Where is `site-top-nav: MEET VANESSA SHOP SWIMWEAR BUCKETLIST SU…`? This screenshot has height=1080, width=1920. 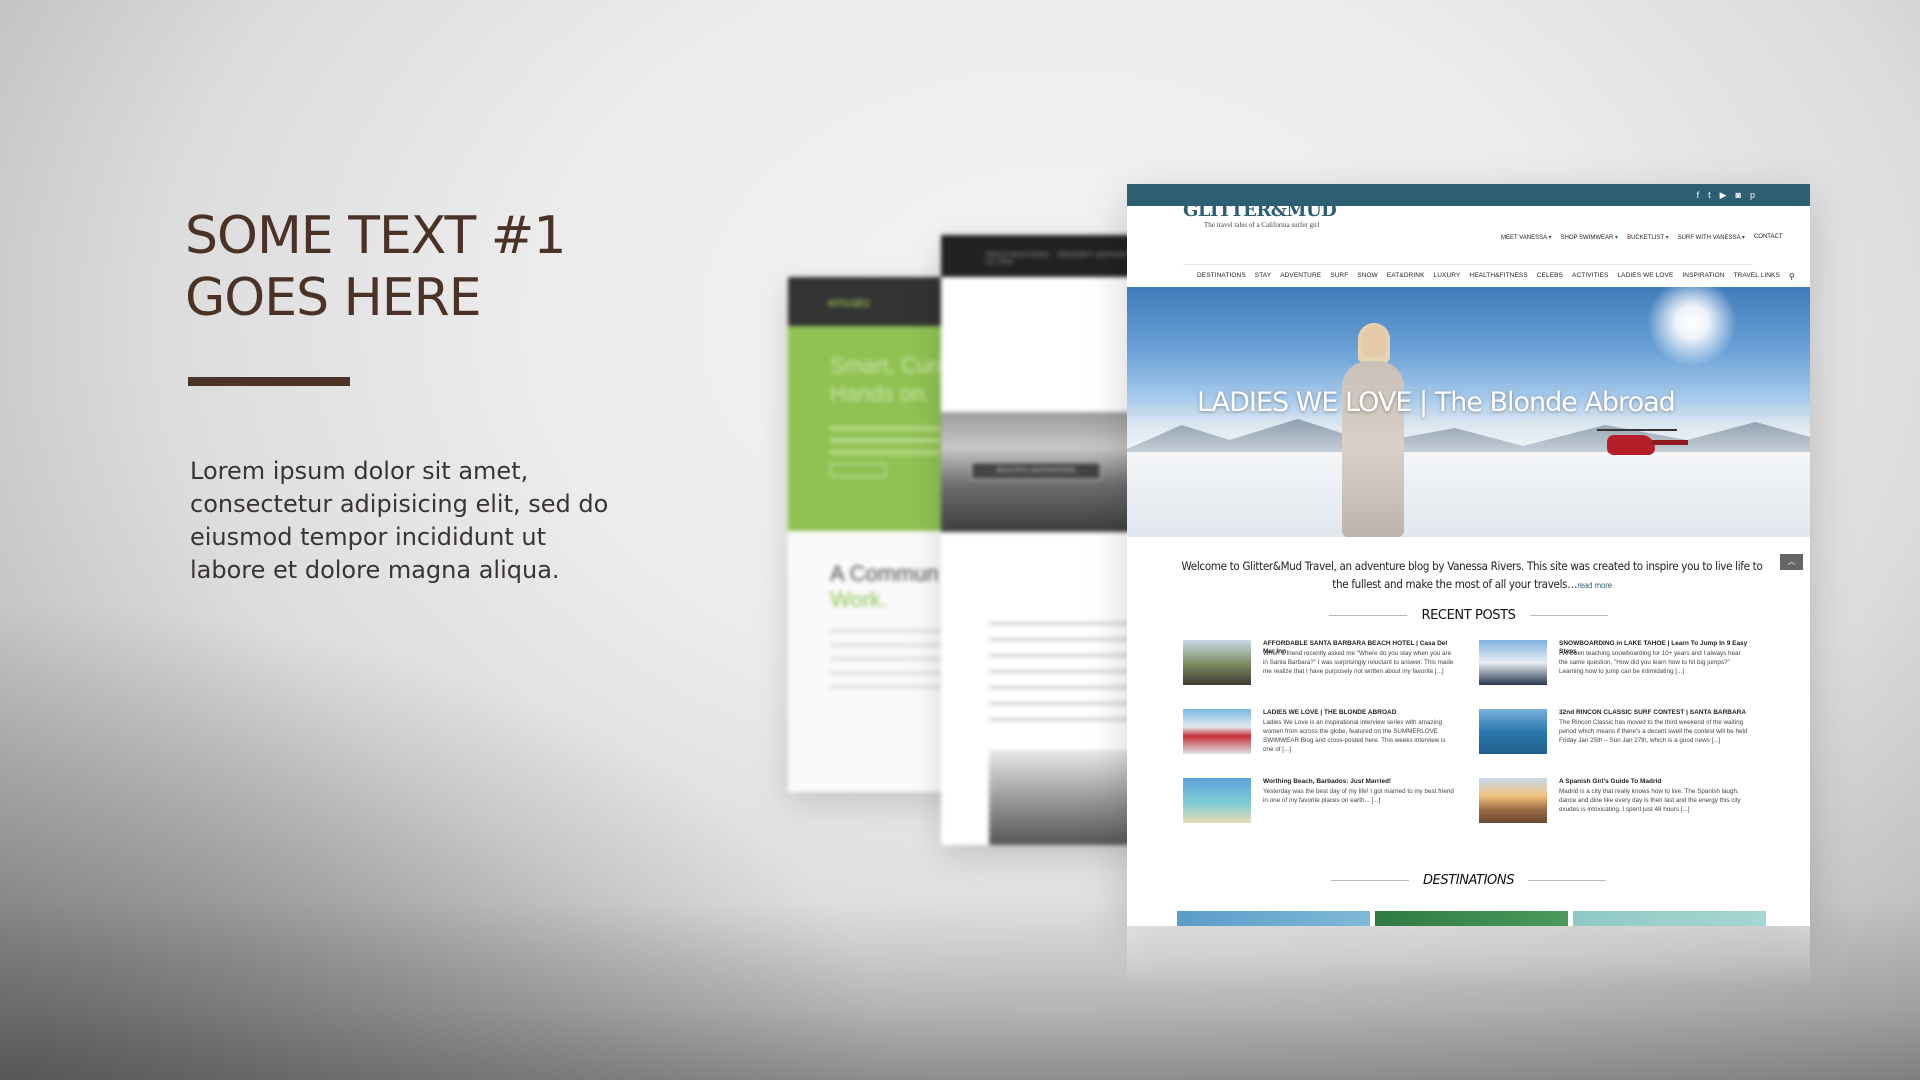
site-top-nav: MEET VANESSA SHOP SWIMWEAR BUCKETLIST SU… is located at coordinates (1642, 237).